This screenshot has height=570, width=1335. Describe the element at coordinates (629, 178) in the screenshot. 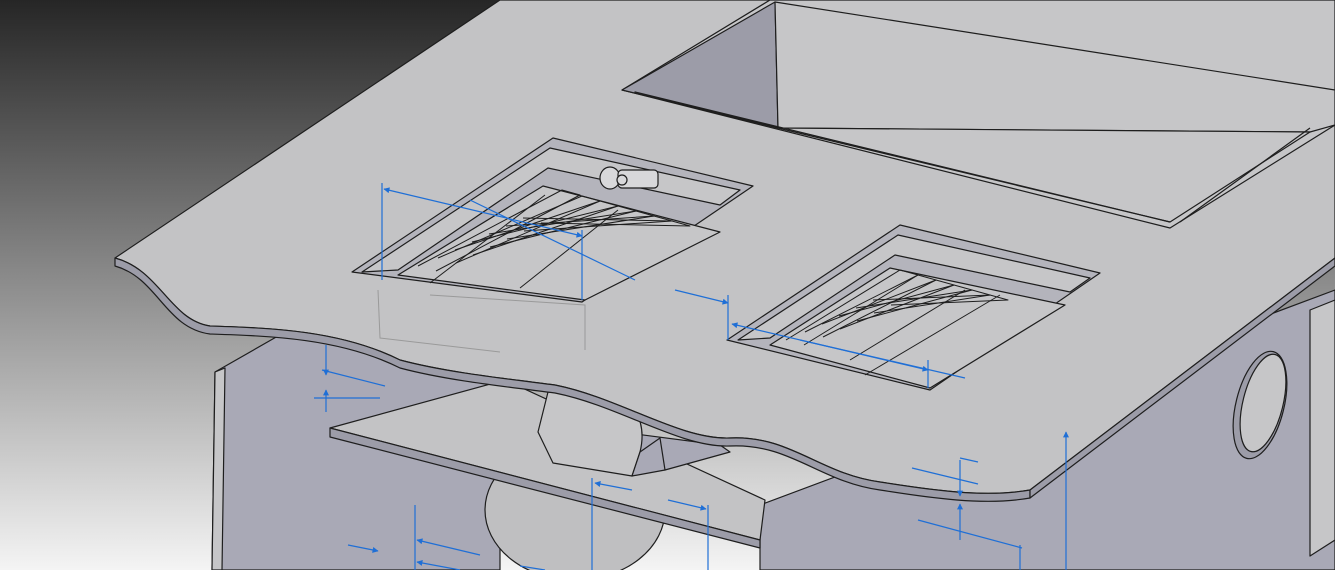

I see `latch-detail` at that location.